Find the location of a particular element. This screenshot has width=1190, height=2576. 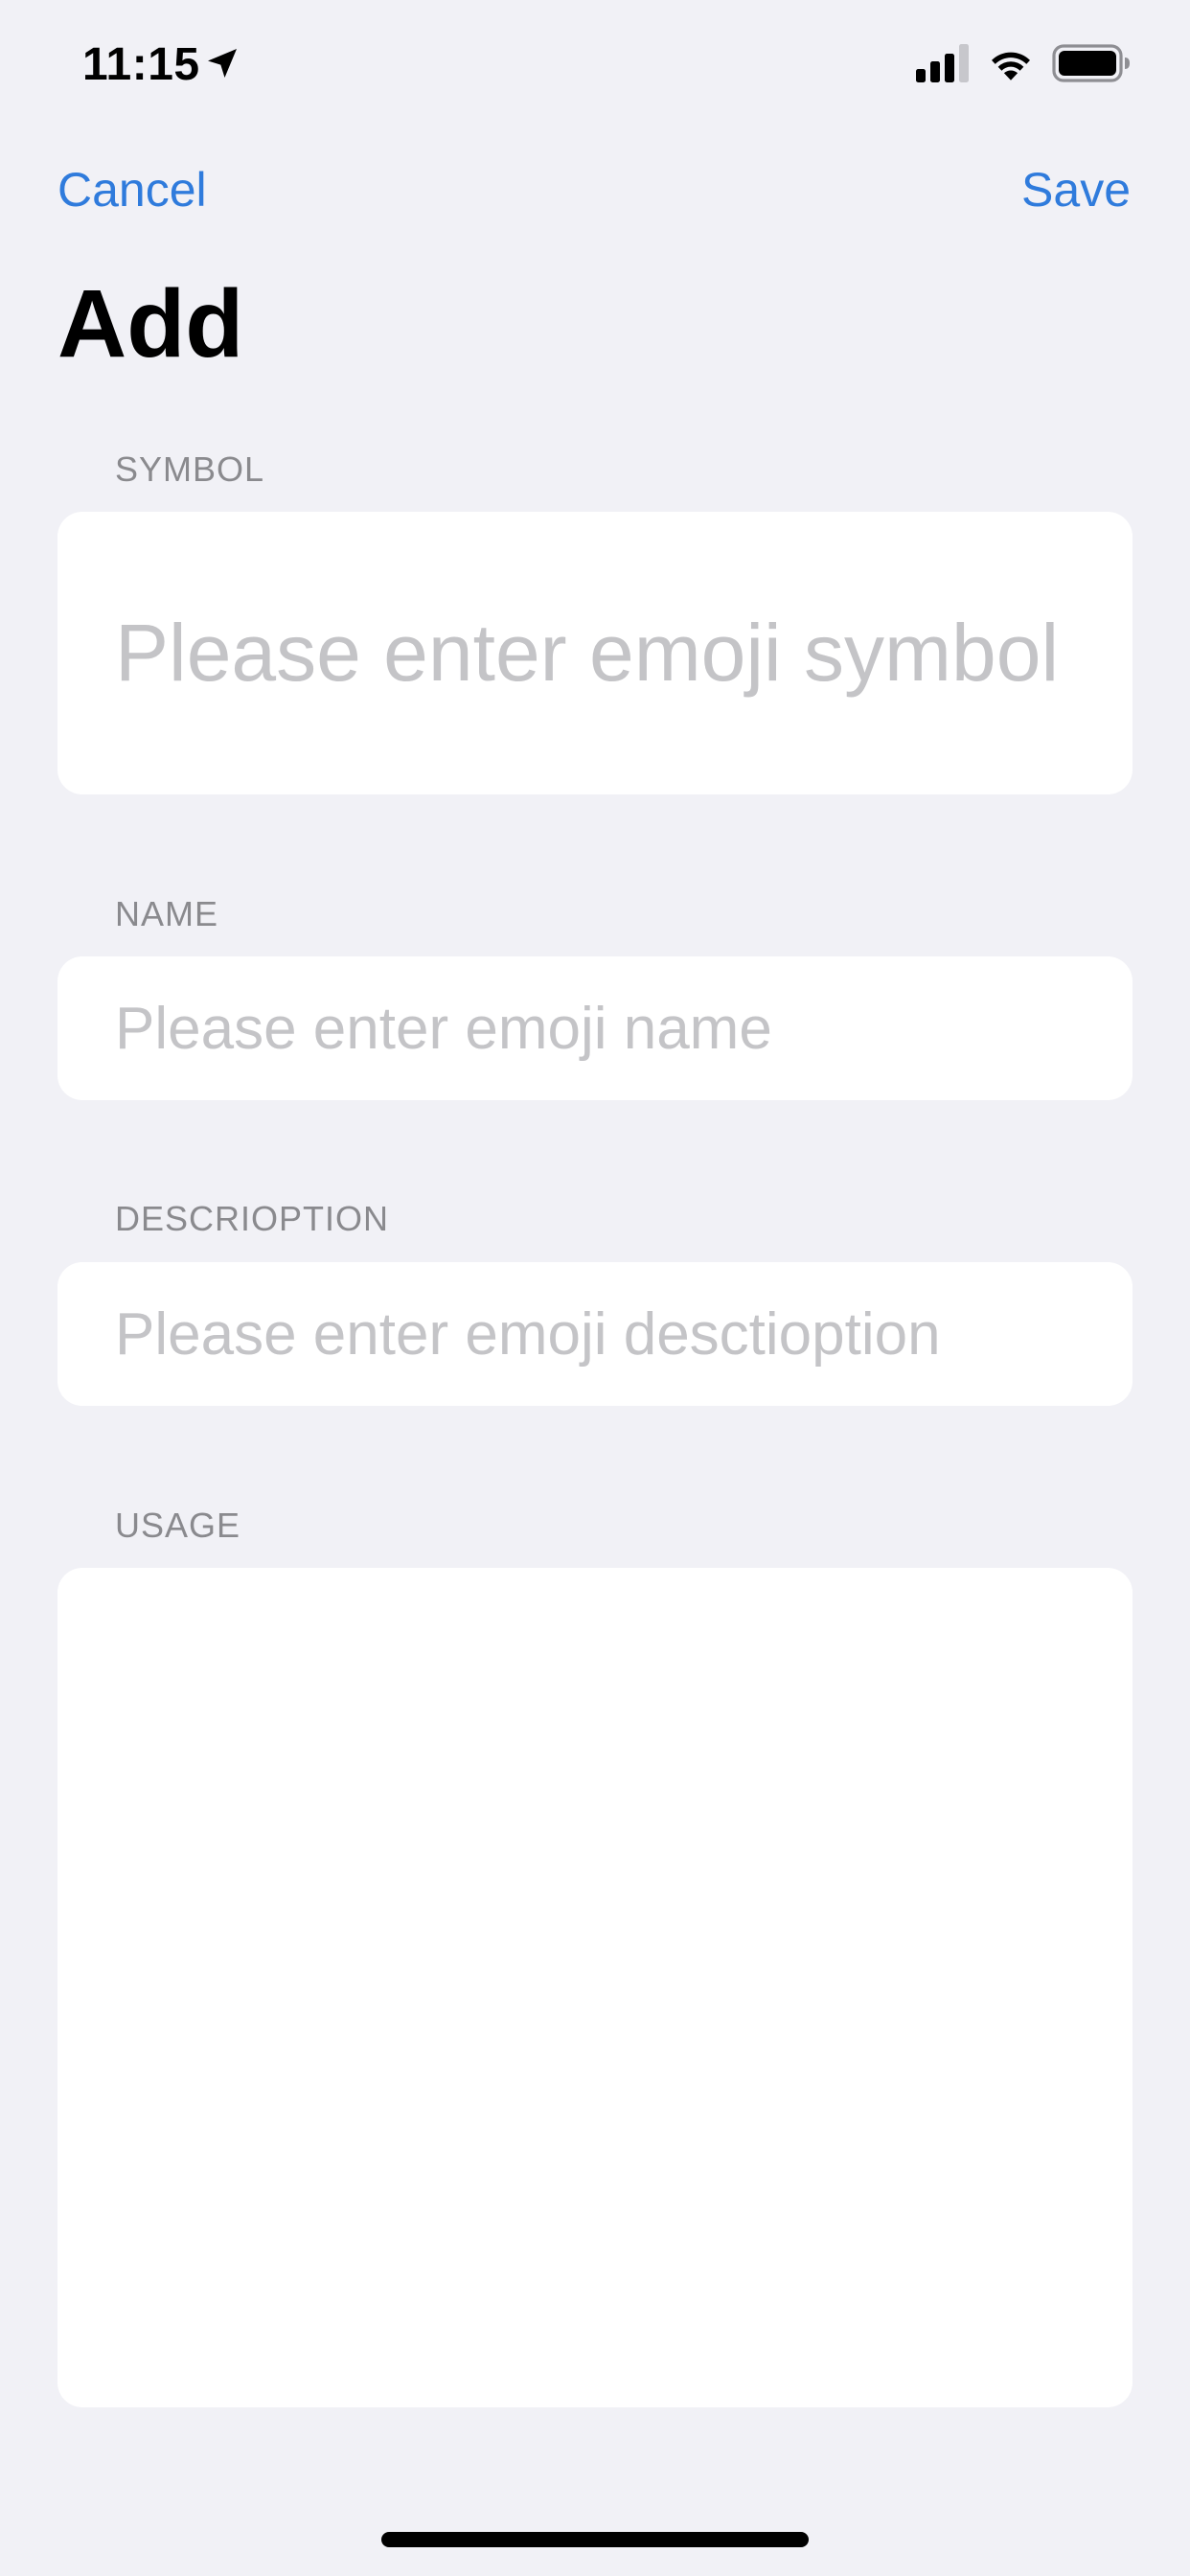

section-header-symbol: SYMBOL is located at coordinates (190, 469).